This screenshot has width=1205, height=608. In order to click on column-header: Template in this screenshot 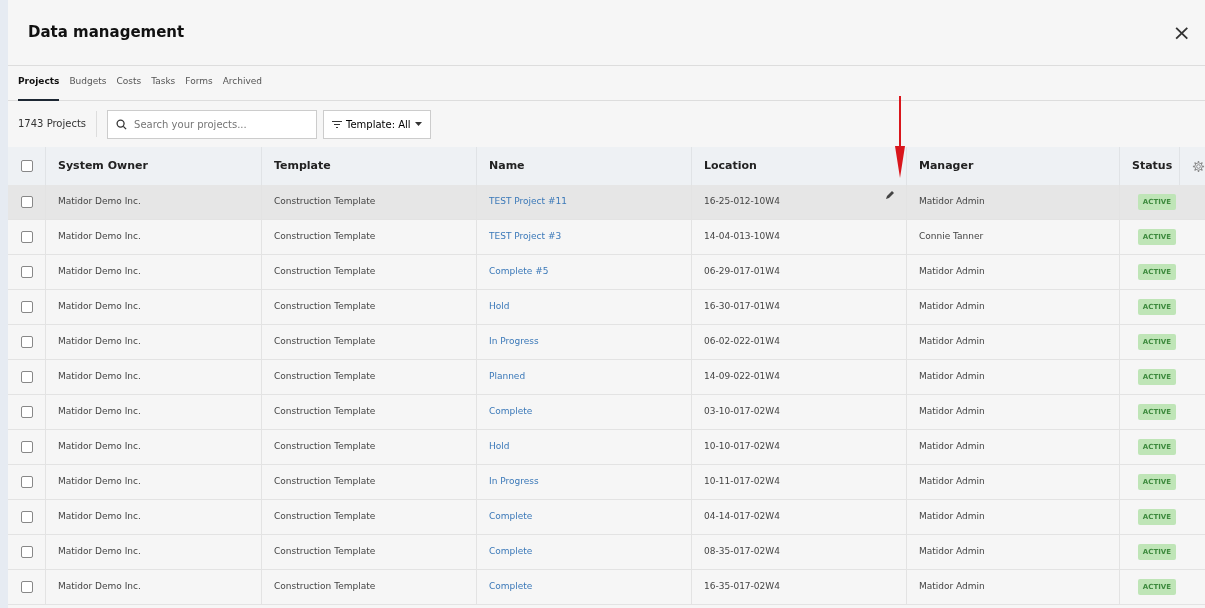, I will do `click(302, 165)`.